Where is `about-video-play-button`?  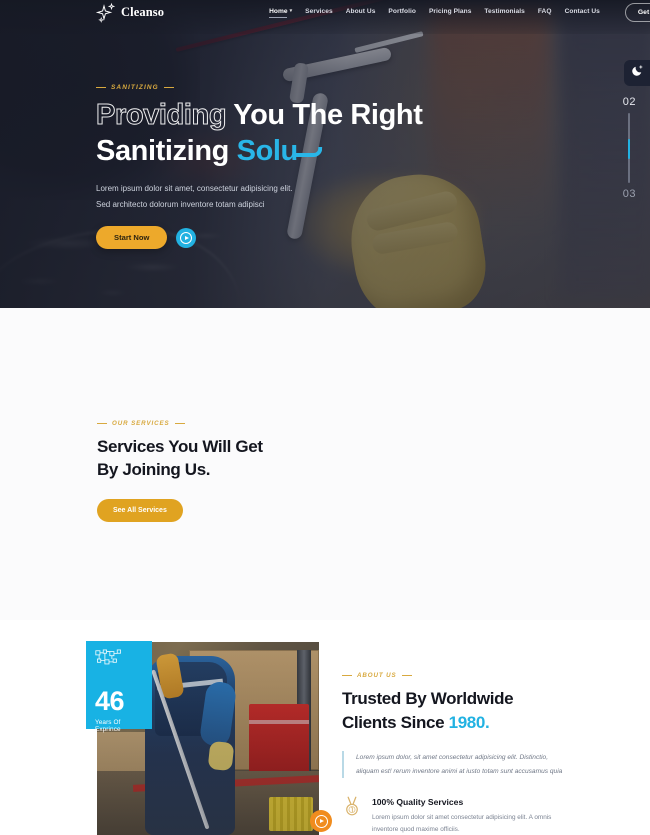
about-video-play-button is located at coordinates (321, 821).